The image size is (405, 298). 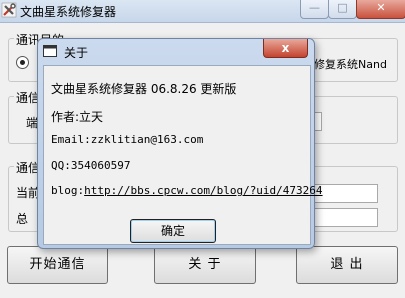 I want to click on minimize-icon: —, so click(x=314, y=7).